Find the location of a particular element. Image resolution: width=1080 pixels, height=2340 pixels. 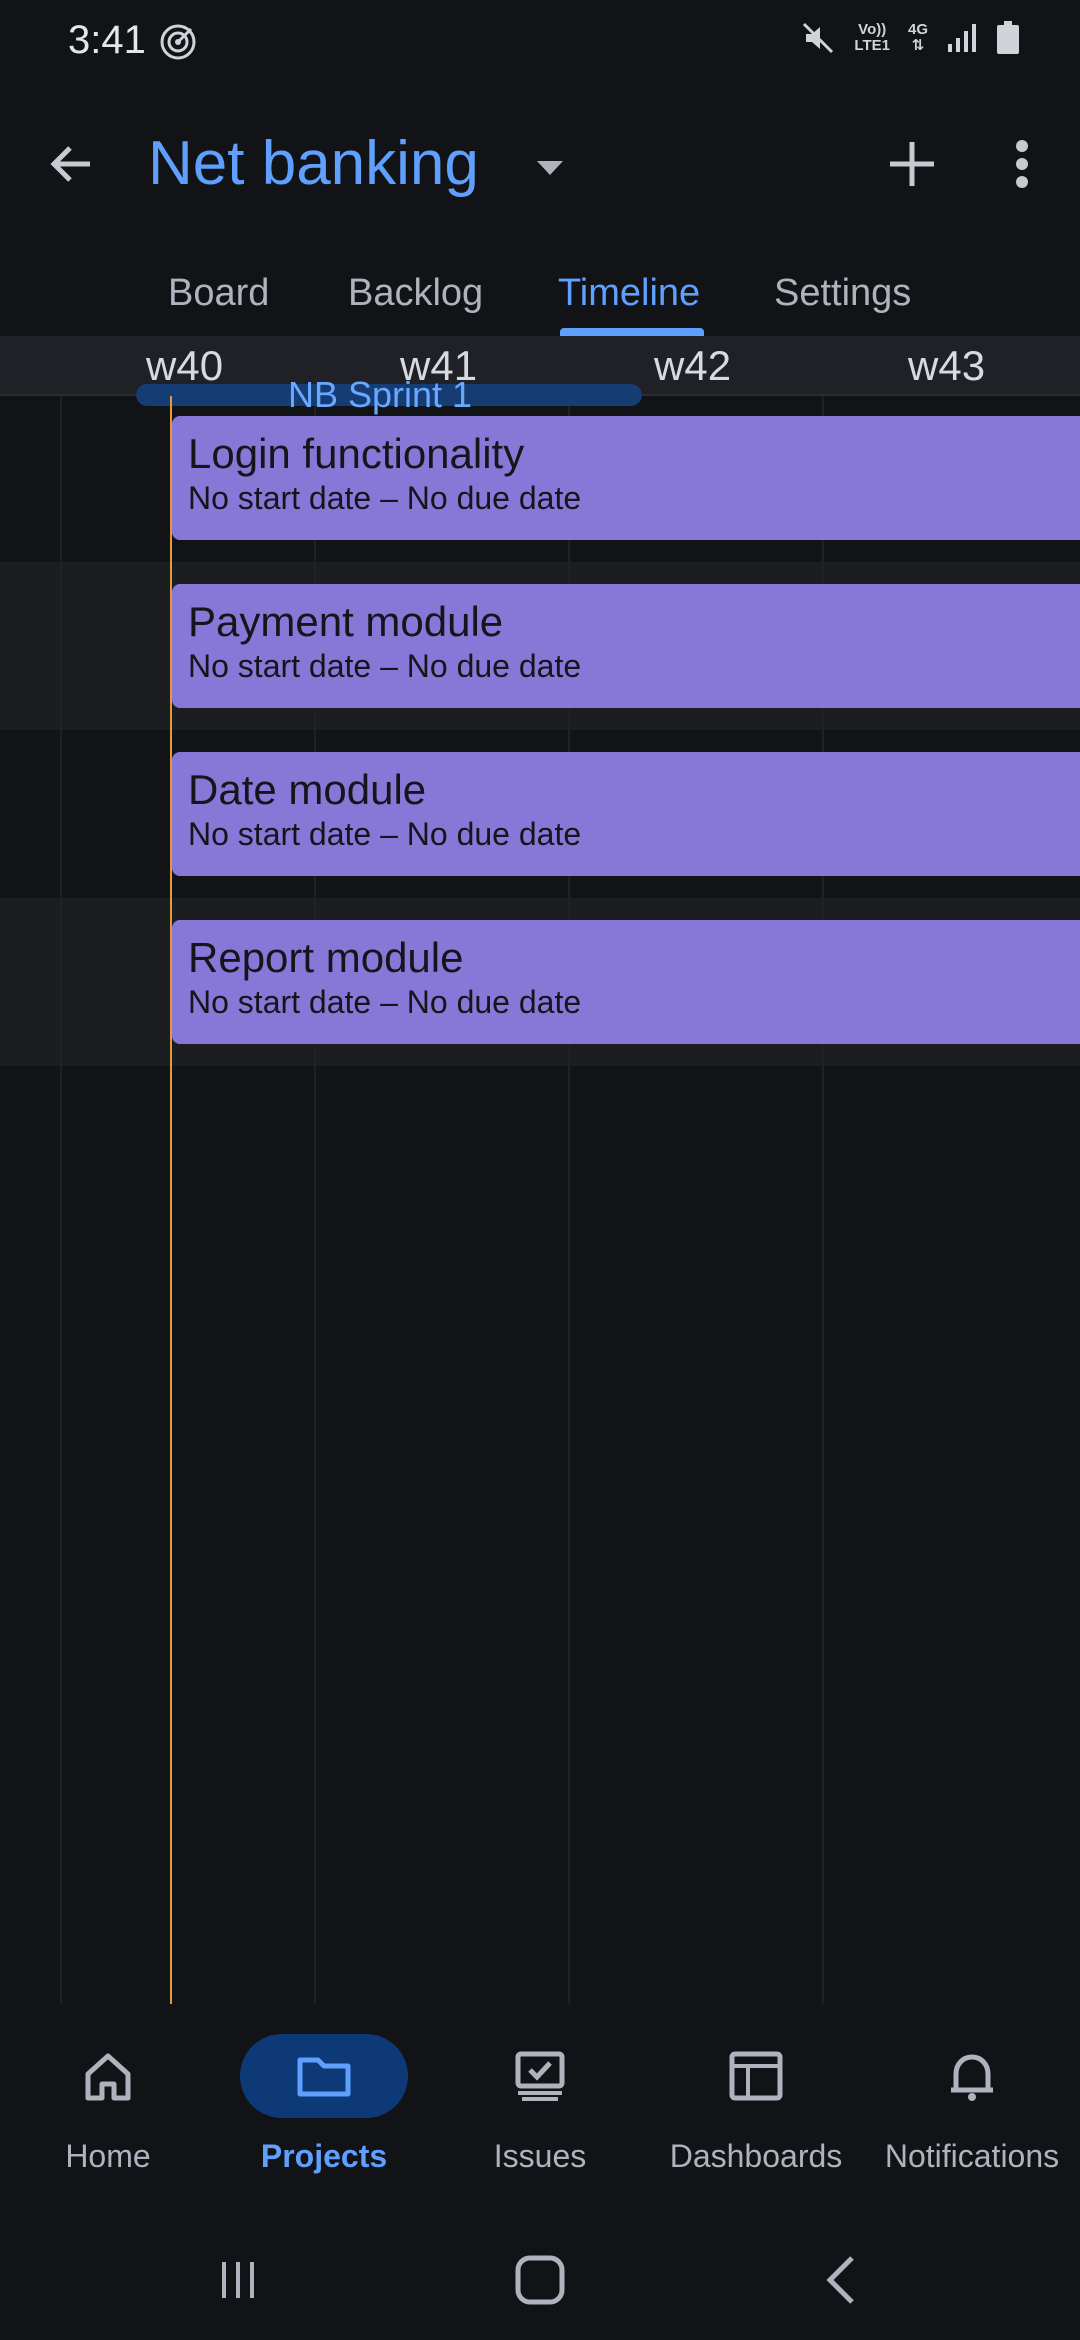

app-bar: Net banking is located at coordinates (540, 164).